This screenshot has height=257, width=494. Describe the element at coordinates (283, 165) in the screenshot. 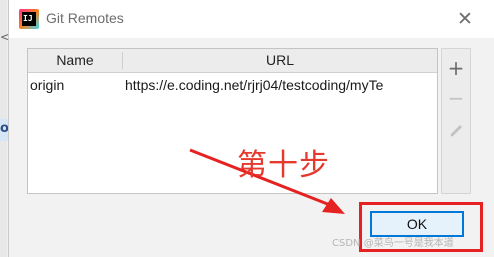

I see `annotation-step-label: 第十步` at that location.